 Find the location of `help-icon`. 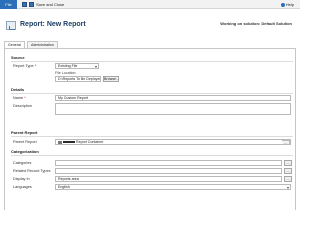

help-icon is located at coordinates (282, 4).